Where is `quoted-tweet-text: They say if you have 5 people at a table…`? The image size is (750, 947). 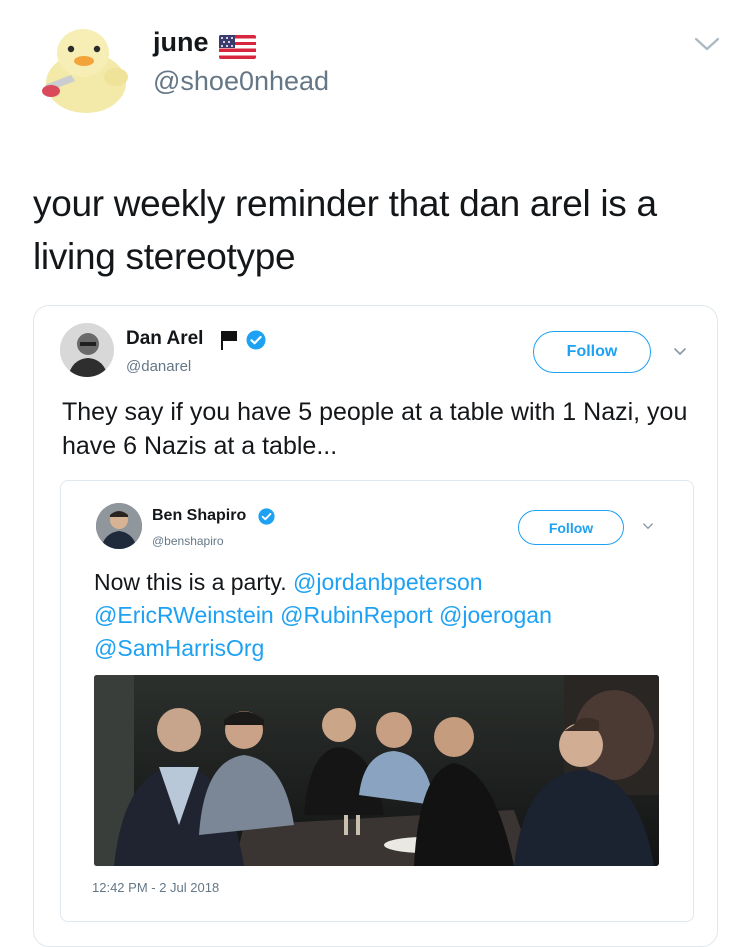
quoted-tweet-text: They say if you have 5 people at a table… is located at coordinates (375, 429).